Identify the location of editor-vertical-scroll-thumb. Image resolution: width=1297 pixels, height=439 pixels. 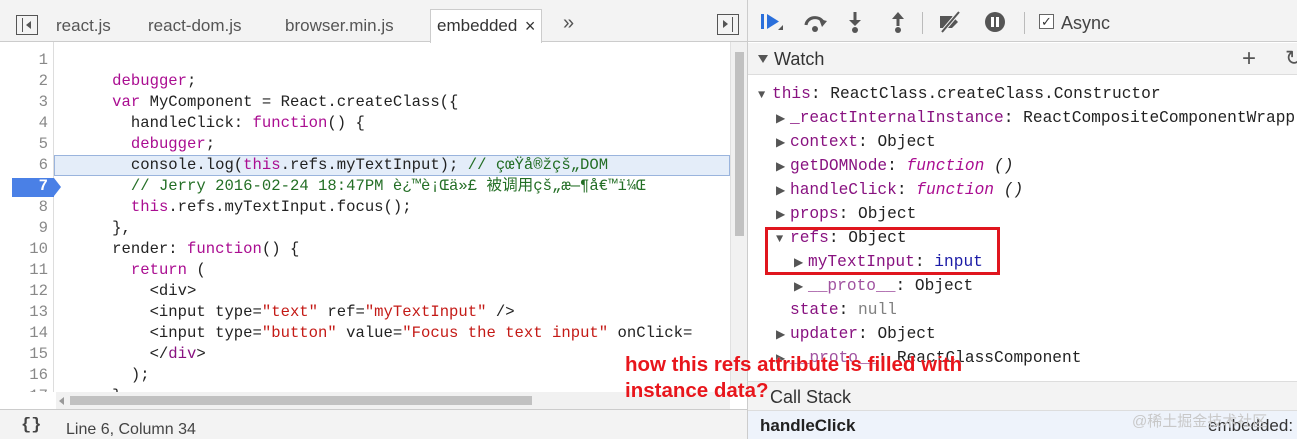
(739, 144).